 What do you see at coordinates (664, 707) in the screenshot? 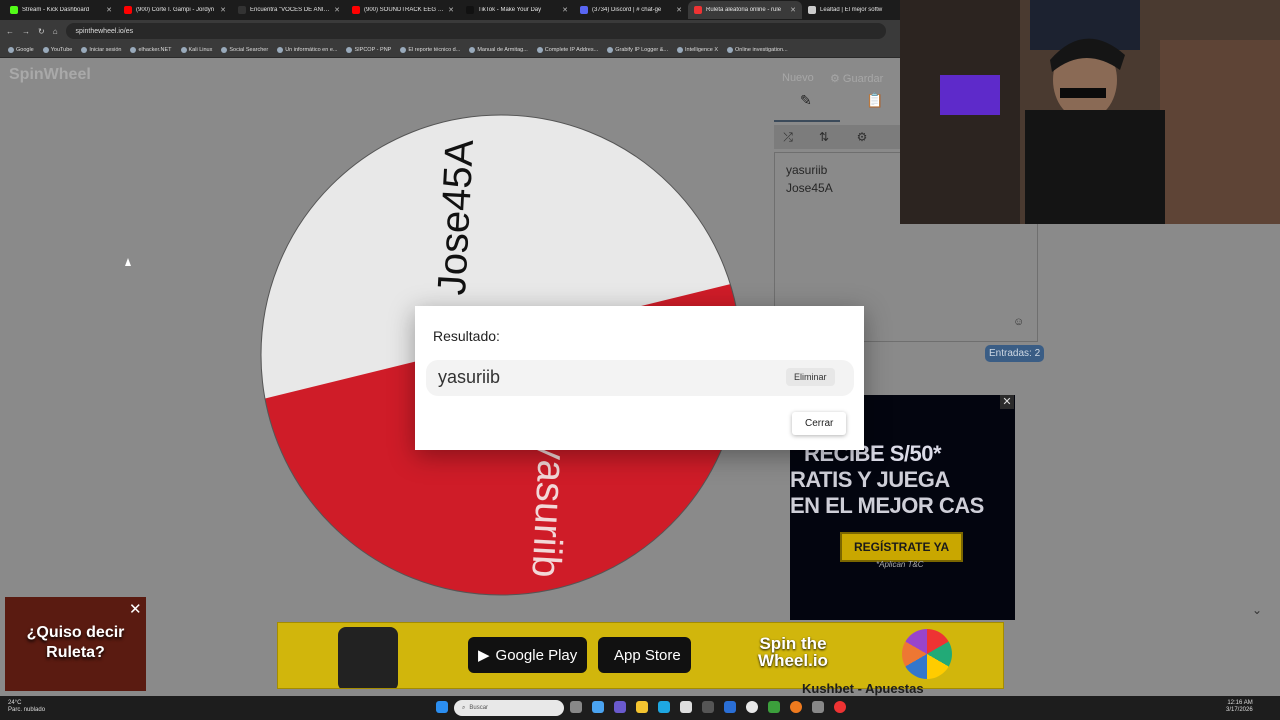
I see `edge-icon` at bounding box center [664, 707].